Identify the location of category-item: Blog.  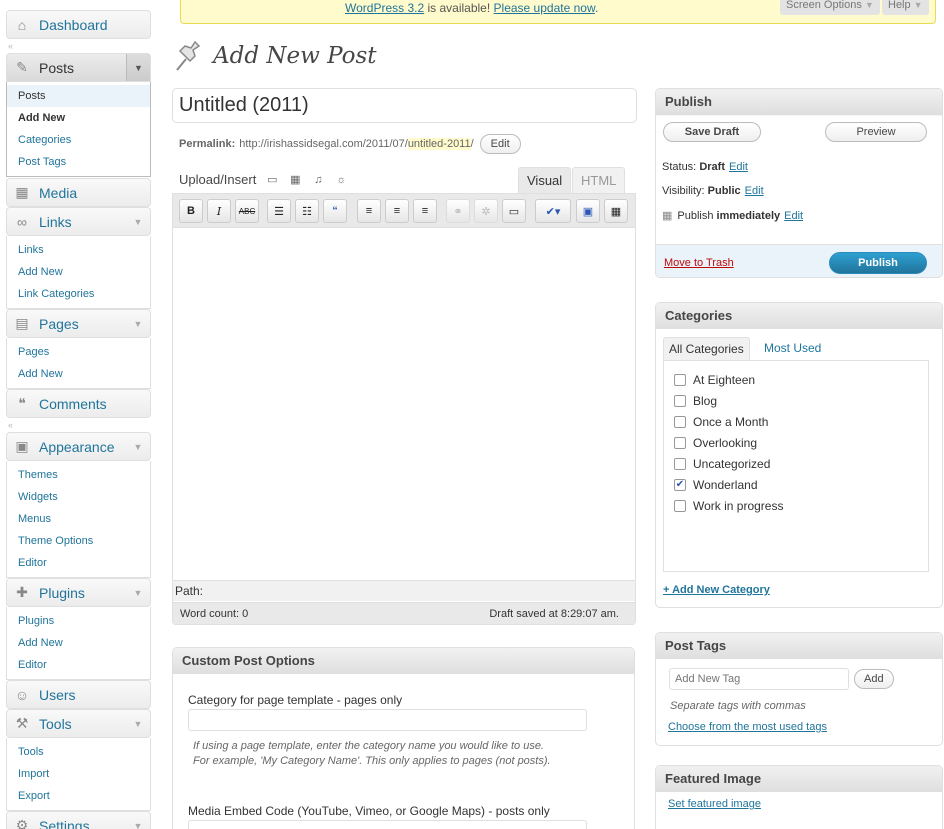
(801, 400).